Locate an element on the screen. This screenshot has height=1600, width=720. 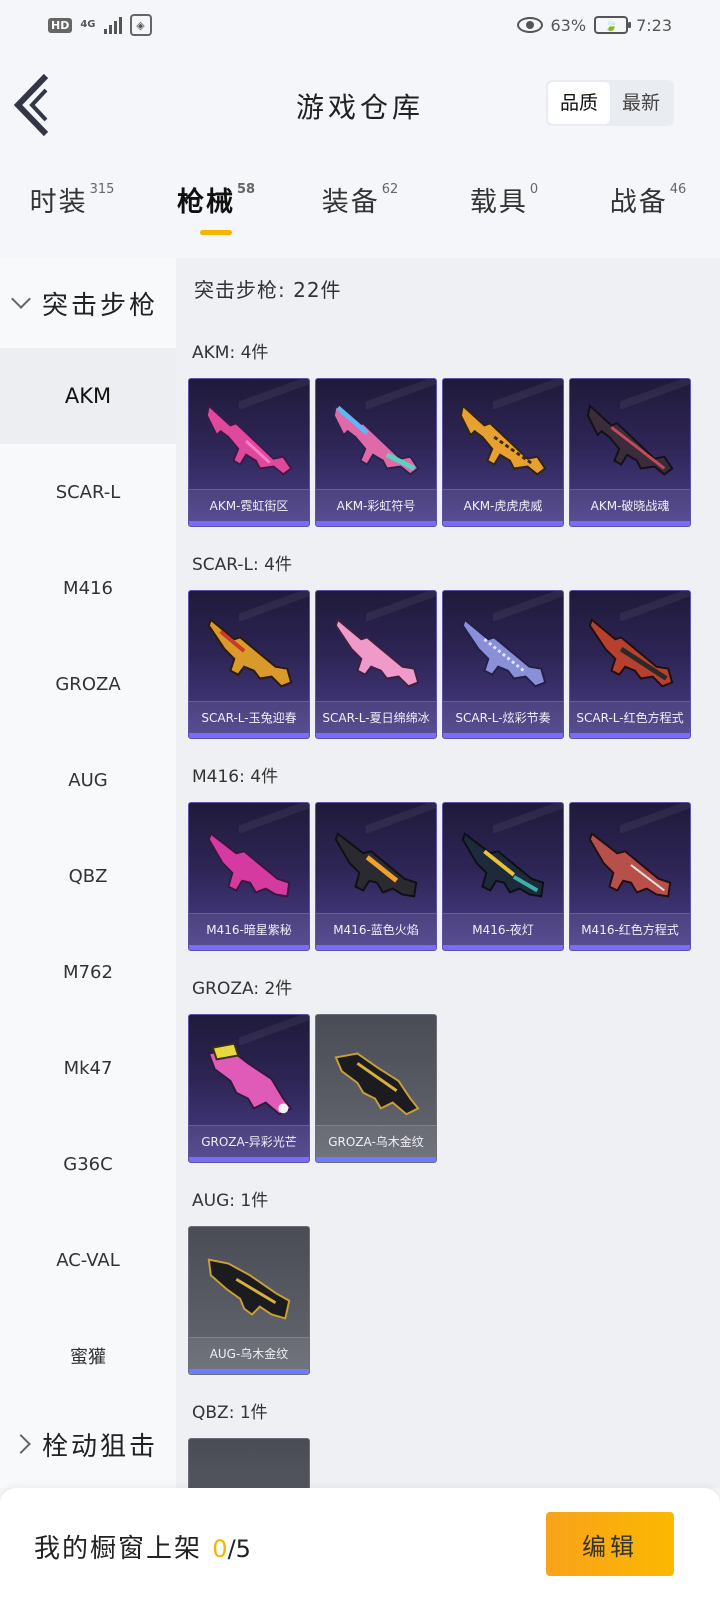
tab-equipment: 装备 62 is located at coordinates (360, 210).